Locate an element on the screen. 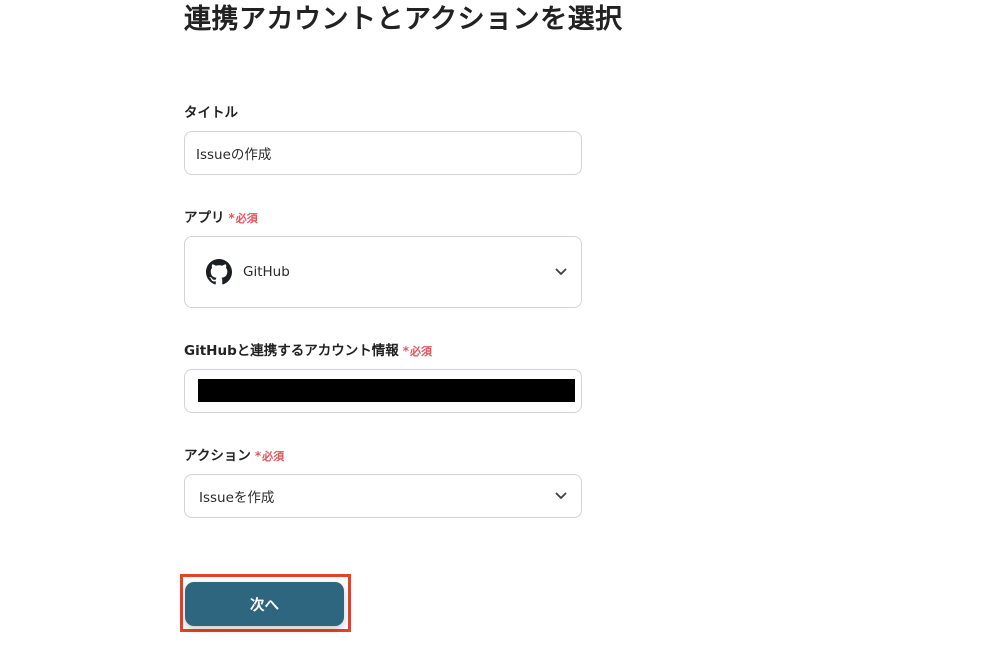 Image resolution: width=990 pixels, height=654 pixels. action-label-text: アクション is located at coordinates (217, 456).